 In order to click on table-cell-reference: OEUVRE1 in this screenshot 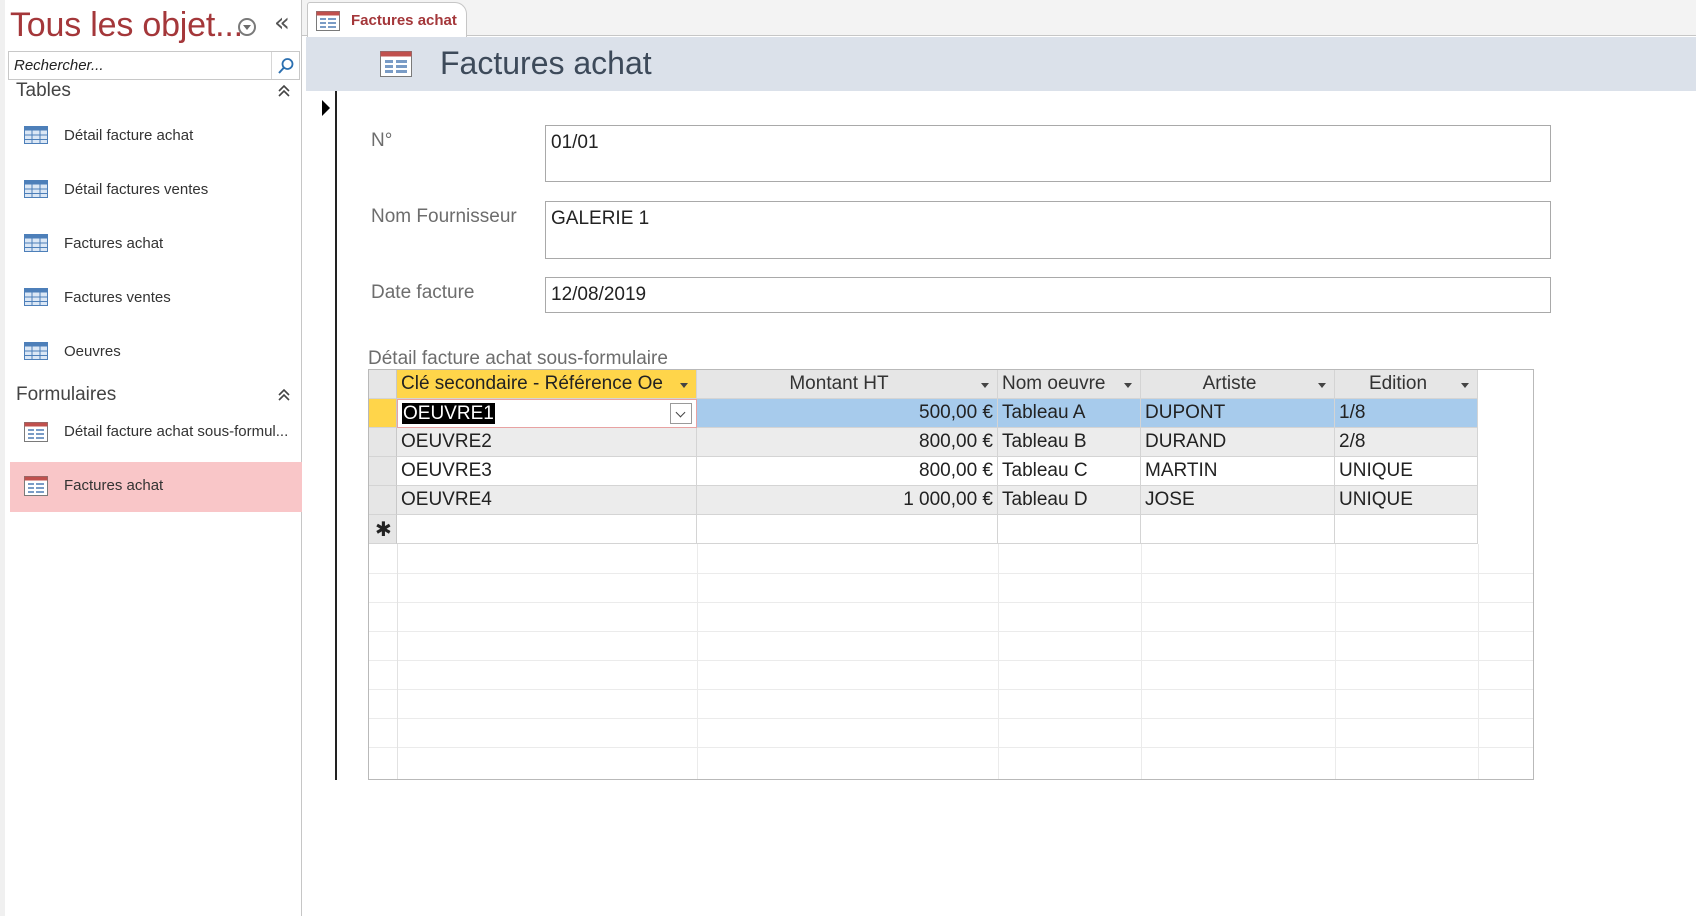, I will do `click(547, 413)`.